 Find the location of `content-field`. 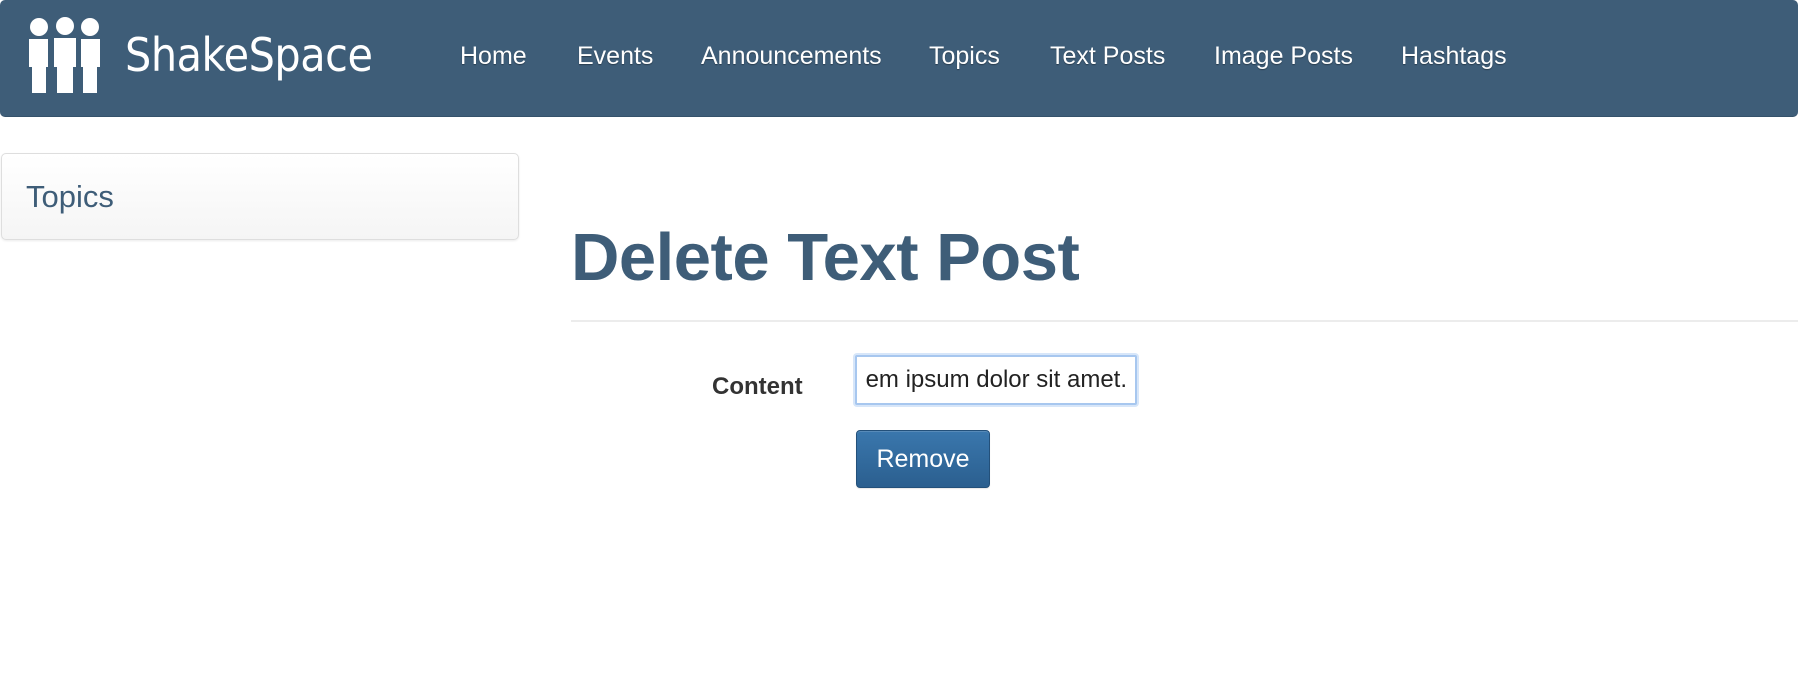

content-field is located at coordinates (996, 380).